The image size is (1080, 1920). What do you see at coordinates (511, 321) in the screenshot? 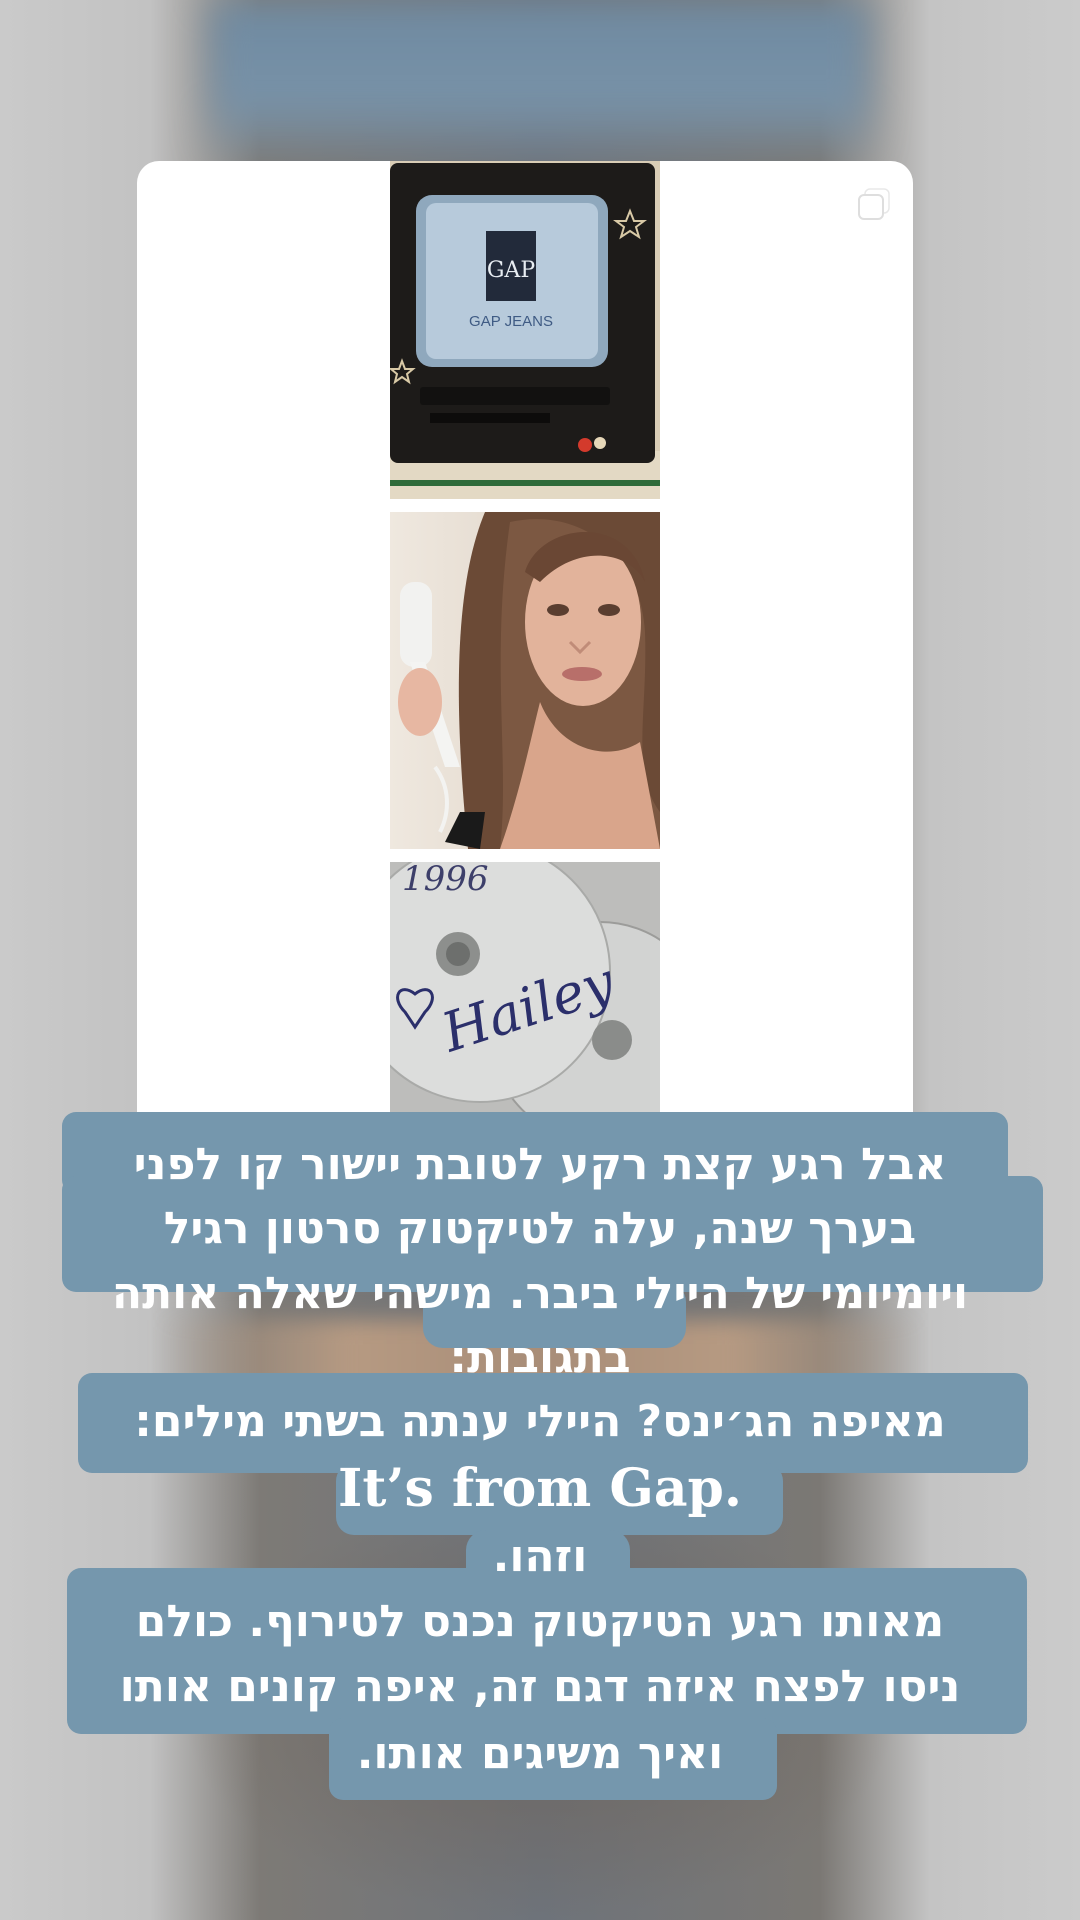
I see `tv-sub-text: GAP JEANS` at bounding box center [511, 321].